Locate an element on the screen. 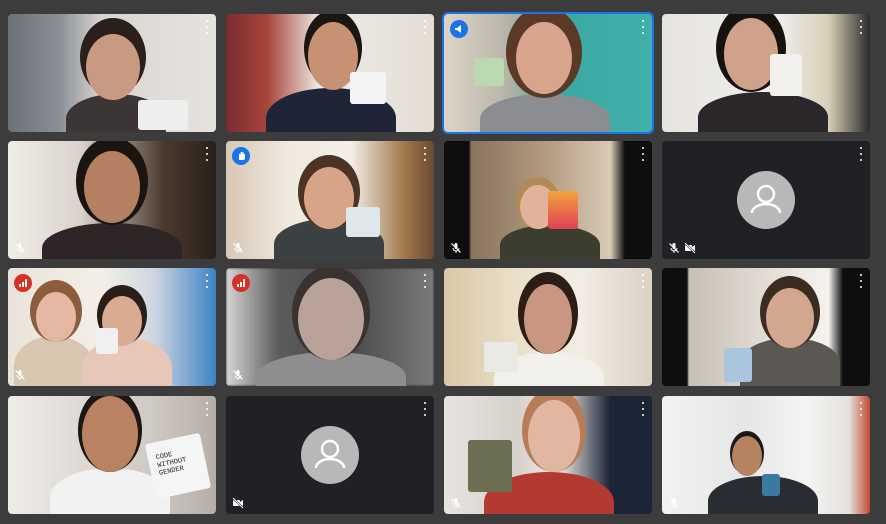 This screenshot has width=886, height=524. participant-tile-13: CODE WITHOUT GENDER is located at coordinates (112, 455).